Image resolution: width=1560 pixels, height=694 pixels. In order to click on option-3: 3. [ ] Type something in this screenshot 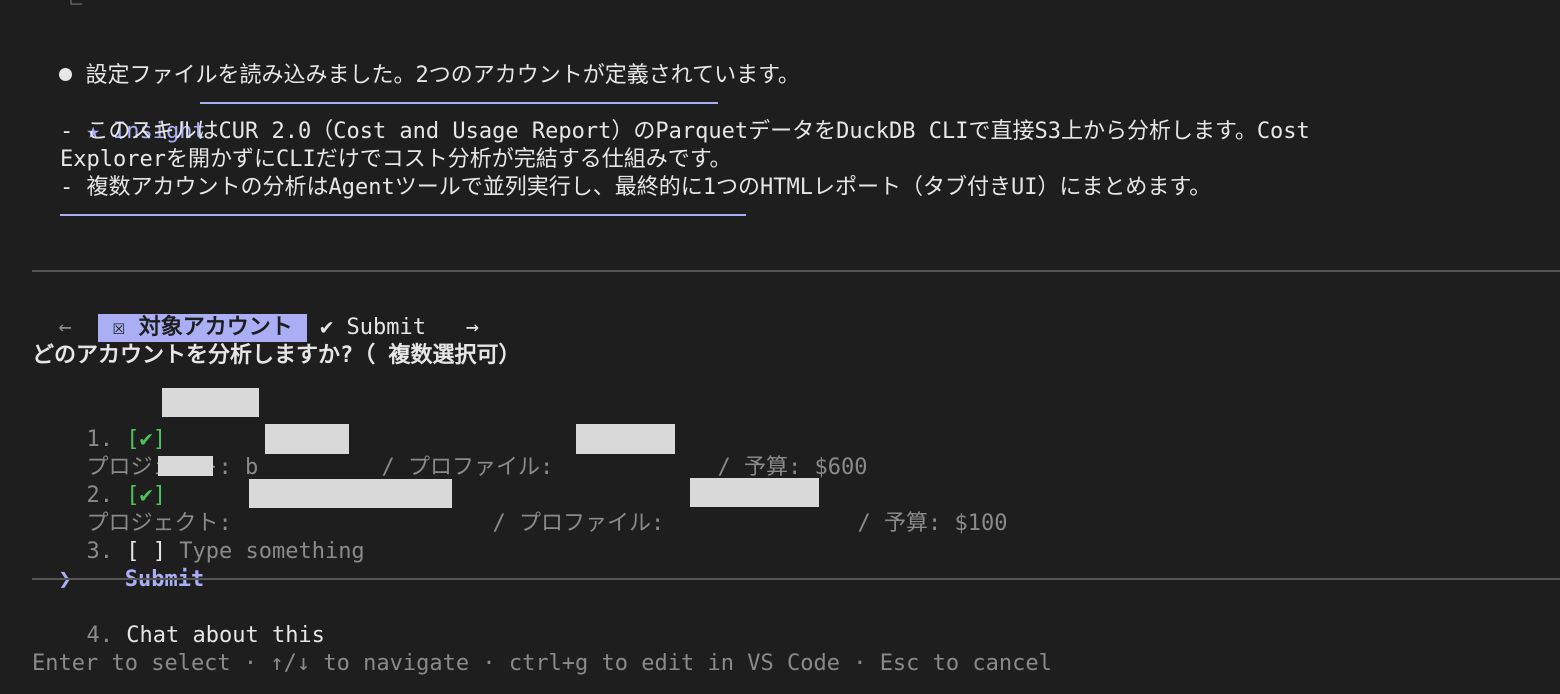, I will do `click(212, 537)`.